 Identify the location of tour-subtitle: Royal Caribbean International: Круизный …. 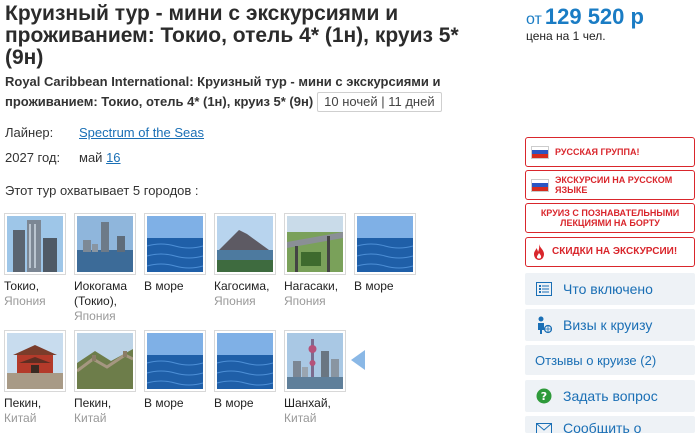
(240, 92).